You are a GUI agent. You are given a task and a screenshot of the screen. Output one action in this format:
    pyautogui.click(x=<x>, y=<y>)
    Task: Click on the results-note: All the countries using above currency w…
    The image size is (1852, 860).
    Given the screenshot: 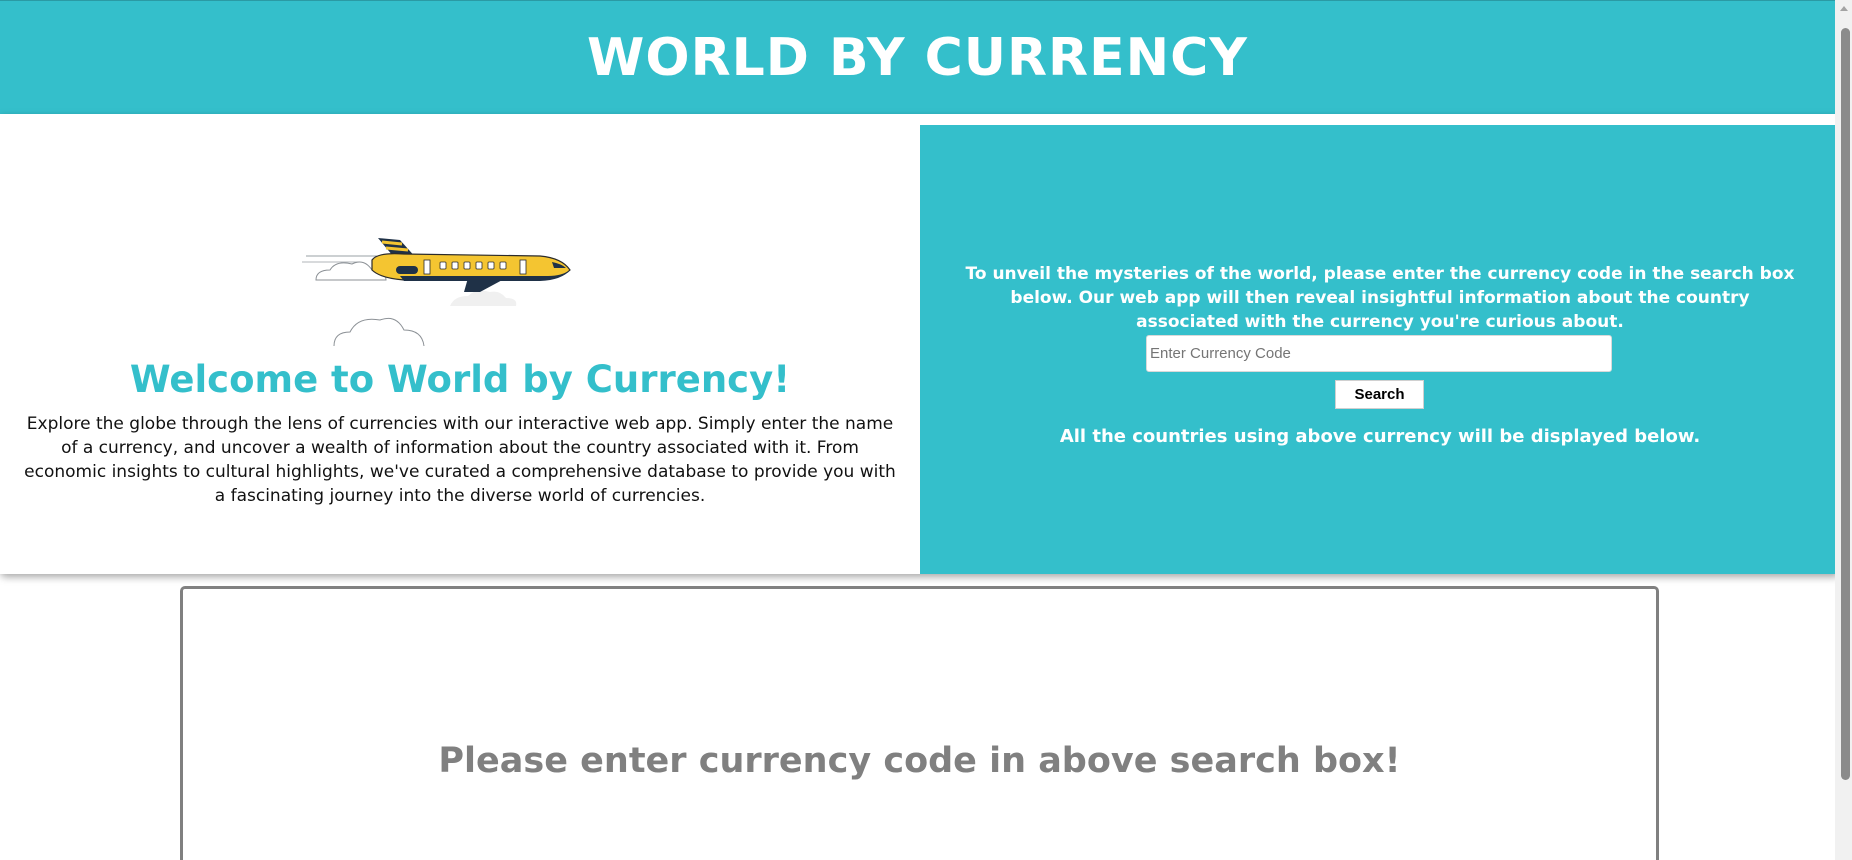 What is the action you would take?
    pyautogui.click(x=1380, y=436)
    